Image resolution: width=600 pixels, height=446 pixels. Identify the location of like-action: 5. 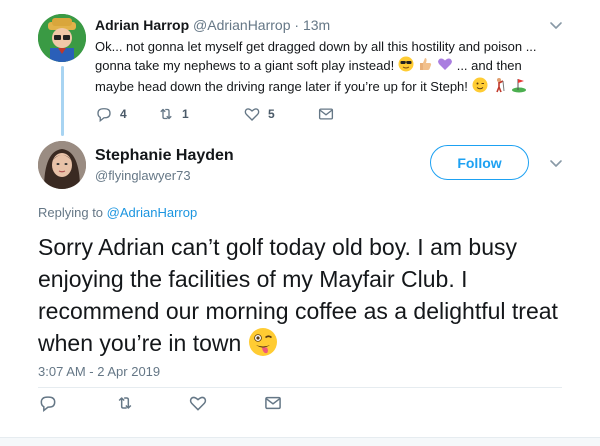
(259, 114).